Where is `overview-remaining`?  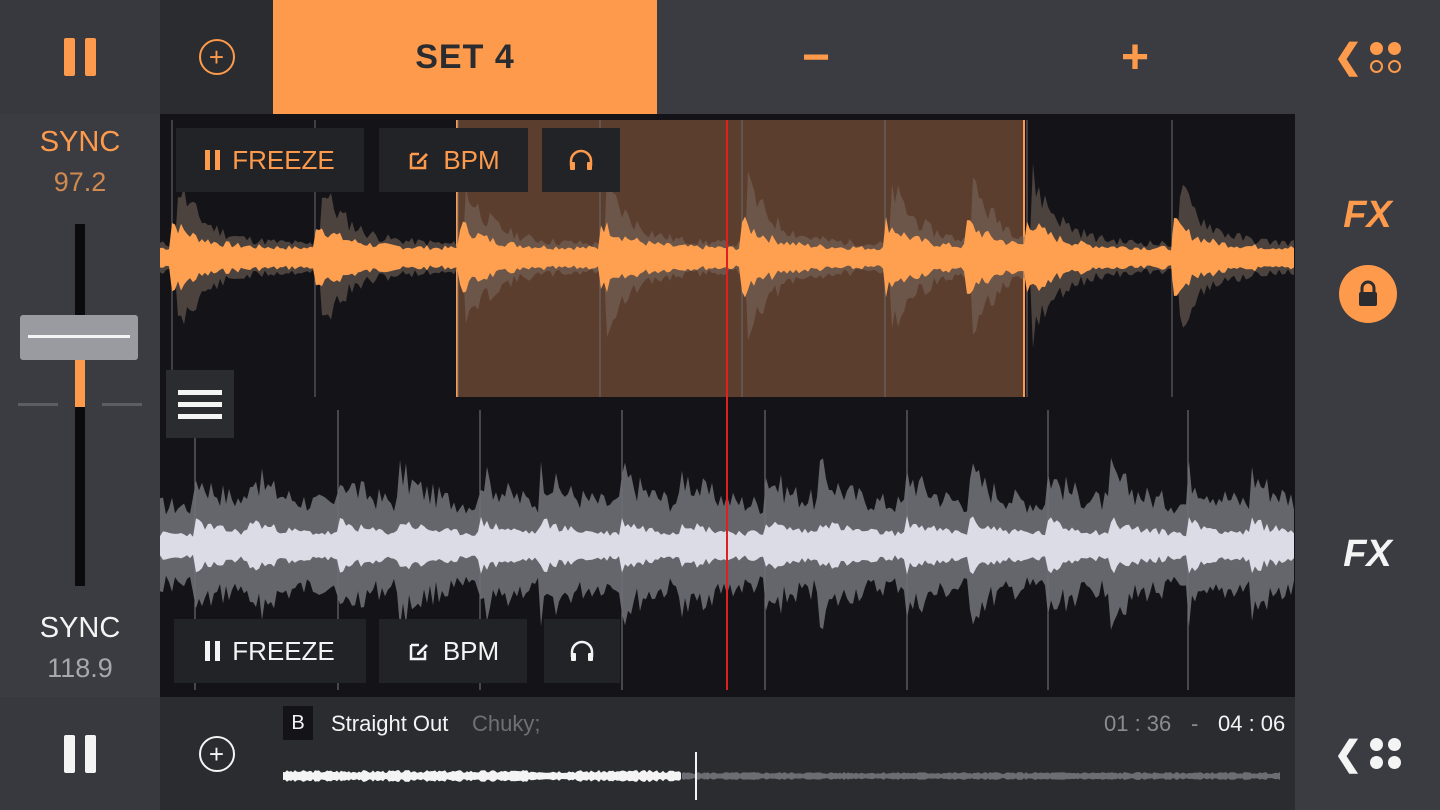
overview-remaining is located at coordinates (981, 776).